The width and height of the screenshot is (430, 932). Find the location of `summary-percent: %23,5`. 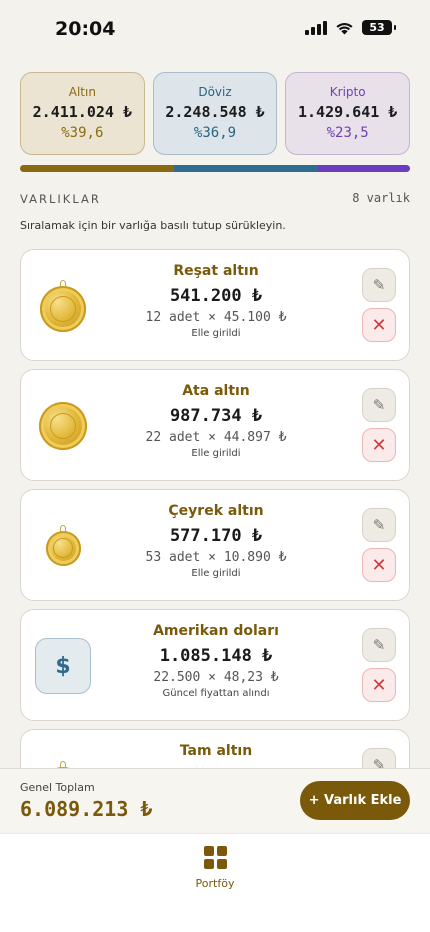

summary-percent: %23,5 is located at coordinates (347, 133).